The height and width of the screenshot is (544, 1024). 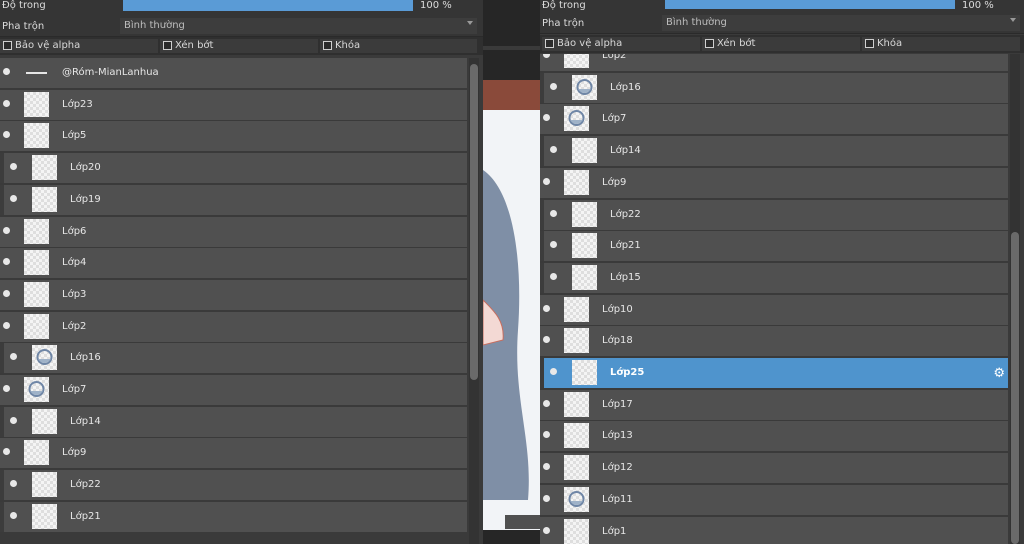 What do you see at coordinates (233, 73) in the screenshot?
I see `layer-row: @Róm-MianLanhua` at bounding box center [233, 73].